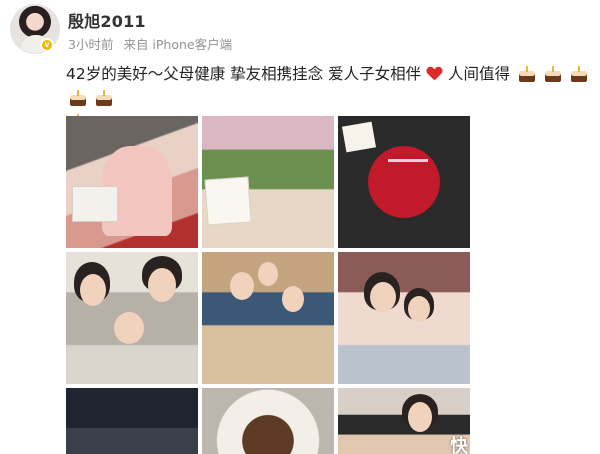  I want to click on post-source: 来自 iPhone客户端, so click(177, 44).